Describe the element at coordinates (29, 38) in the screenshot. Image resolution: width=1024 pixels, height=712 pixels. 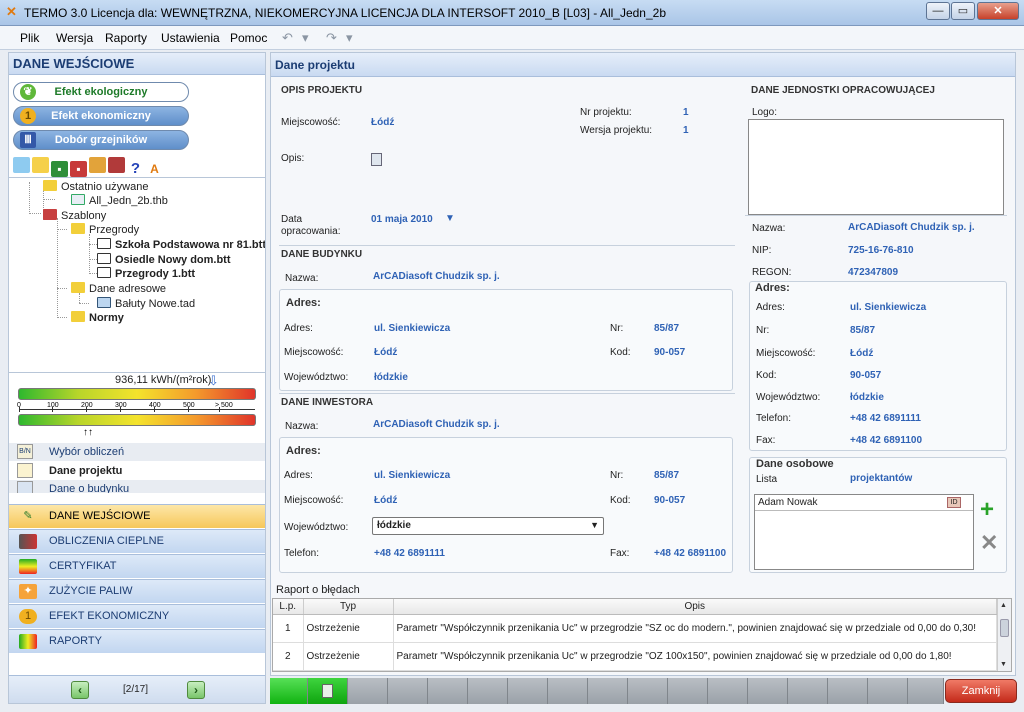
I see `menu-plik: Plik` at that location.